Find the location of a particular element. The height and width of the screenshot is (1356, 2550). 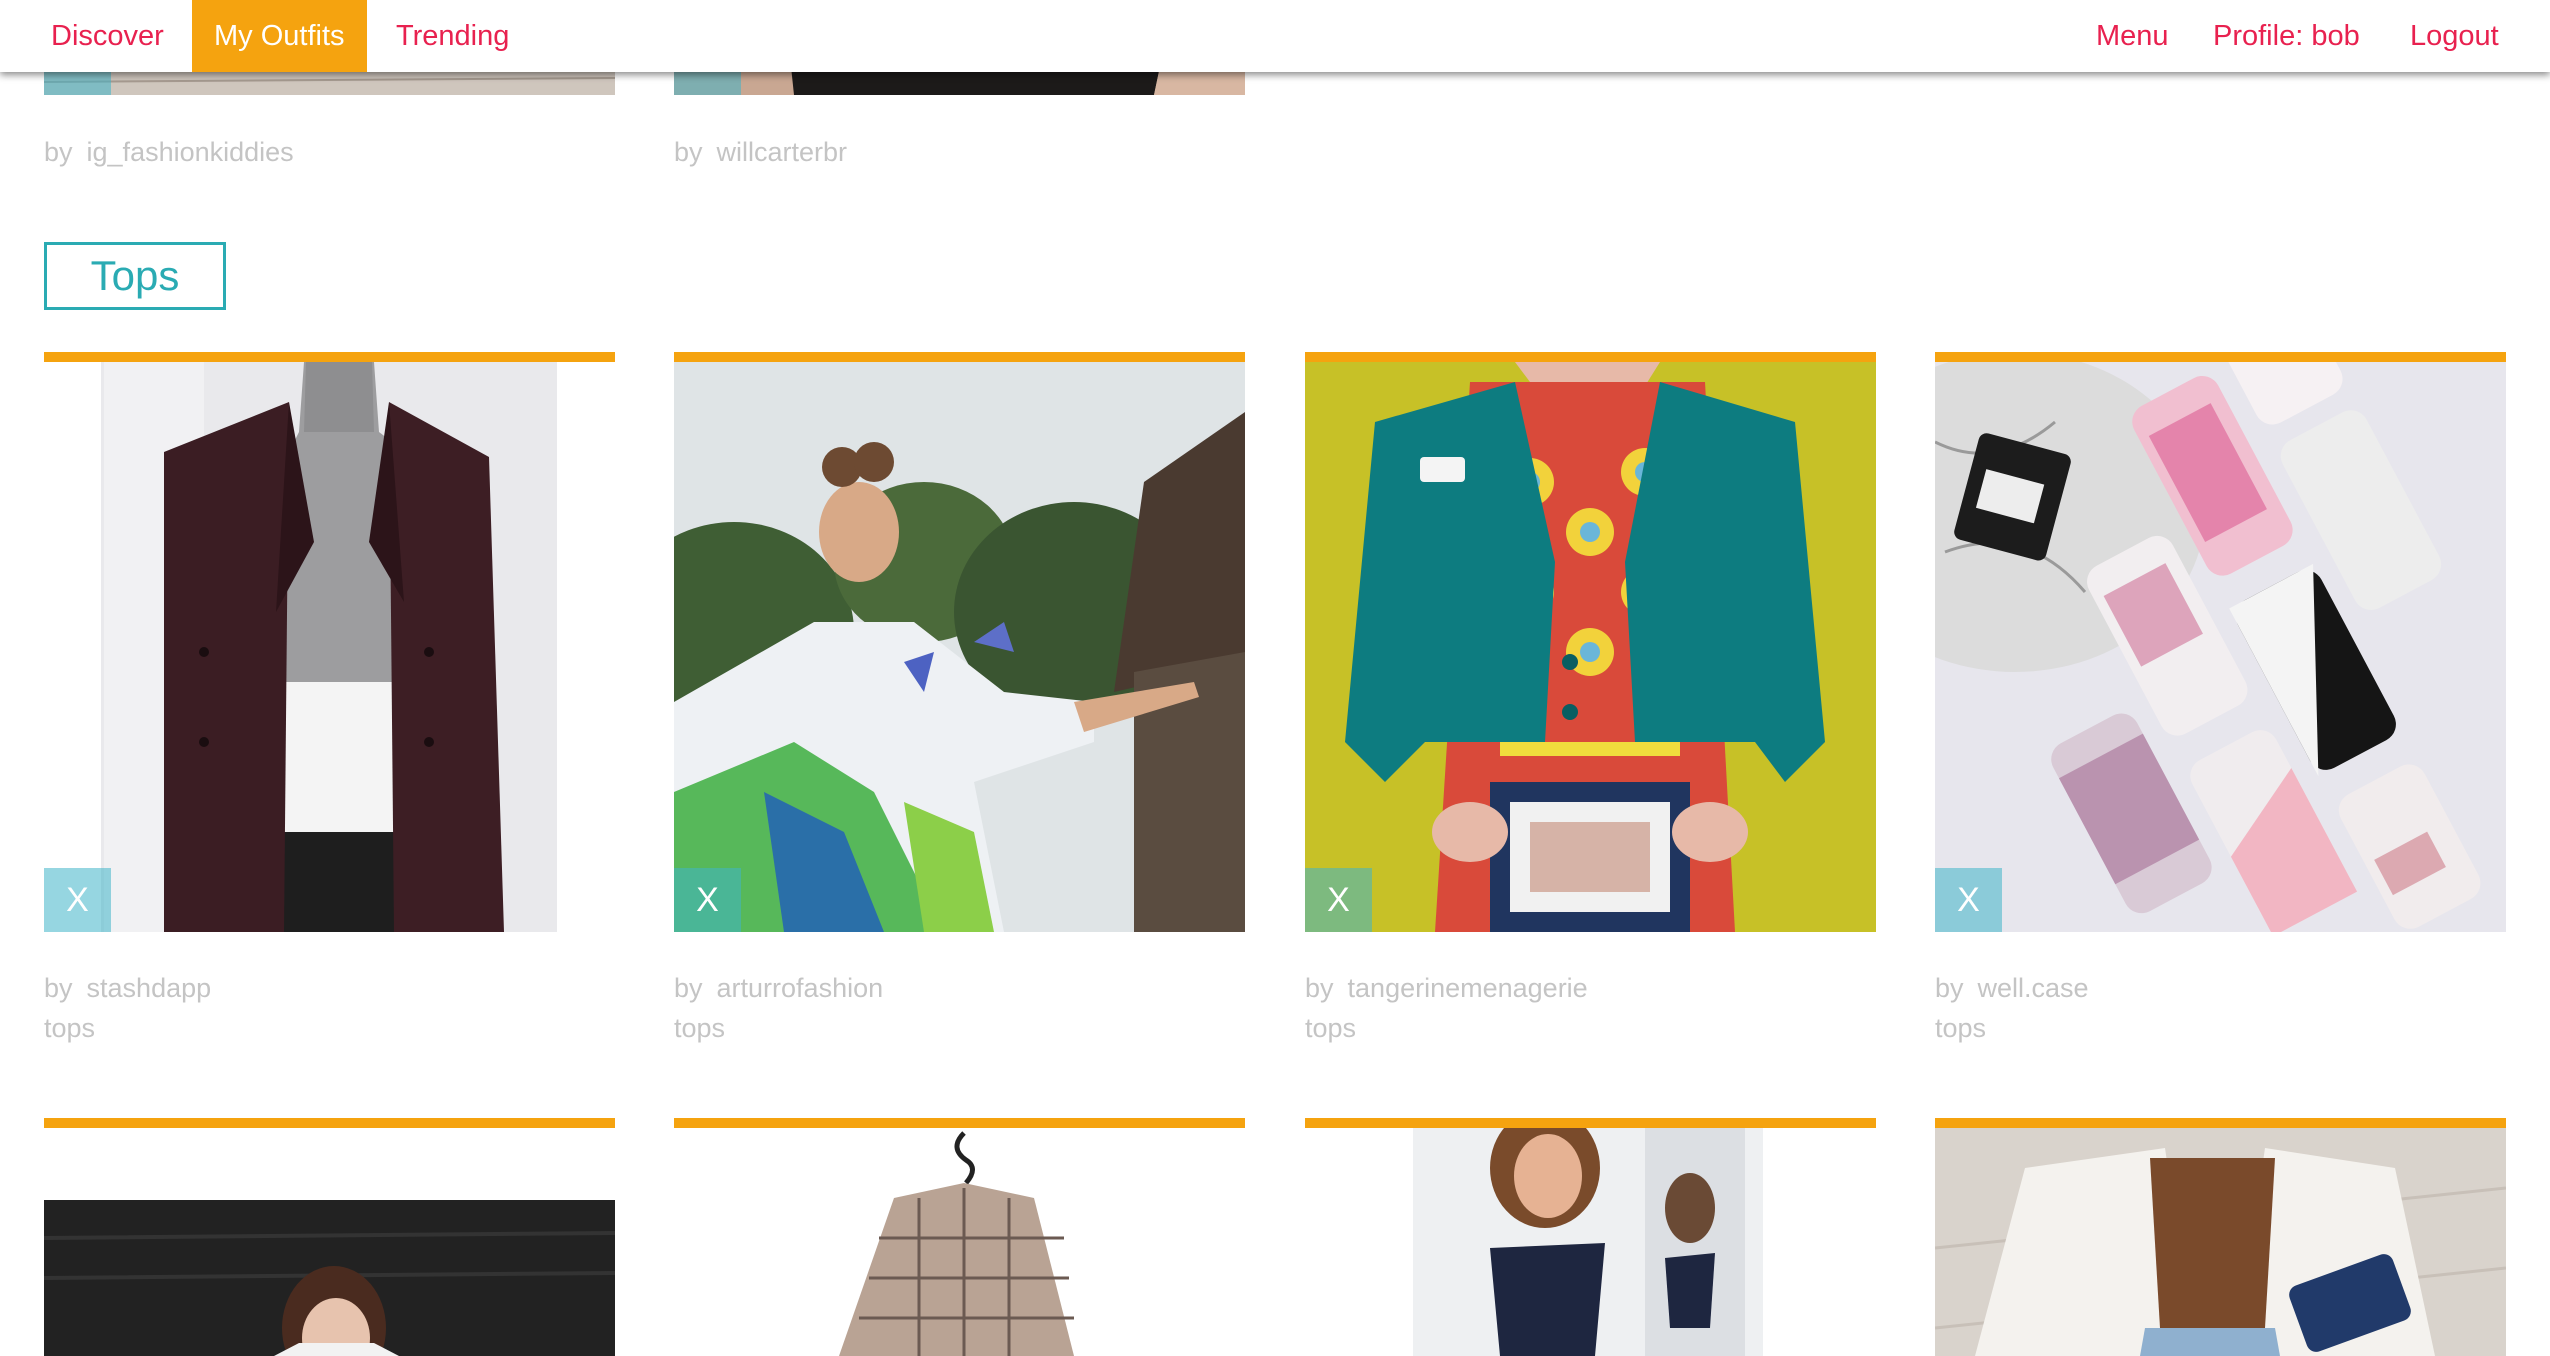

nav-logout: Logout is located at coordinates (2454, 36).